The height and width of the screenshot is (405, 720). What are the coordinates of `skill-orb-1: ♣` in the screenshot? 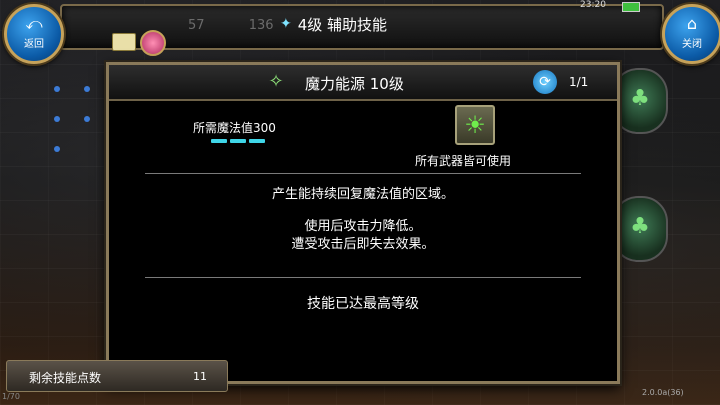 It's located at (640, 101).